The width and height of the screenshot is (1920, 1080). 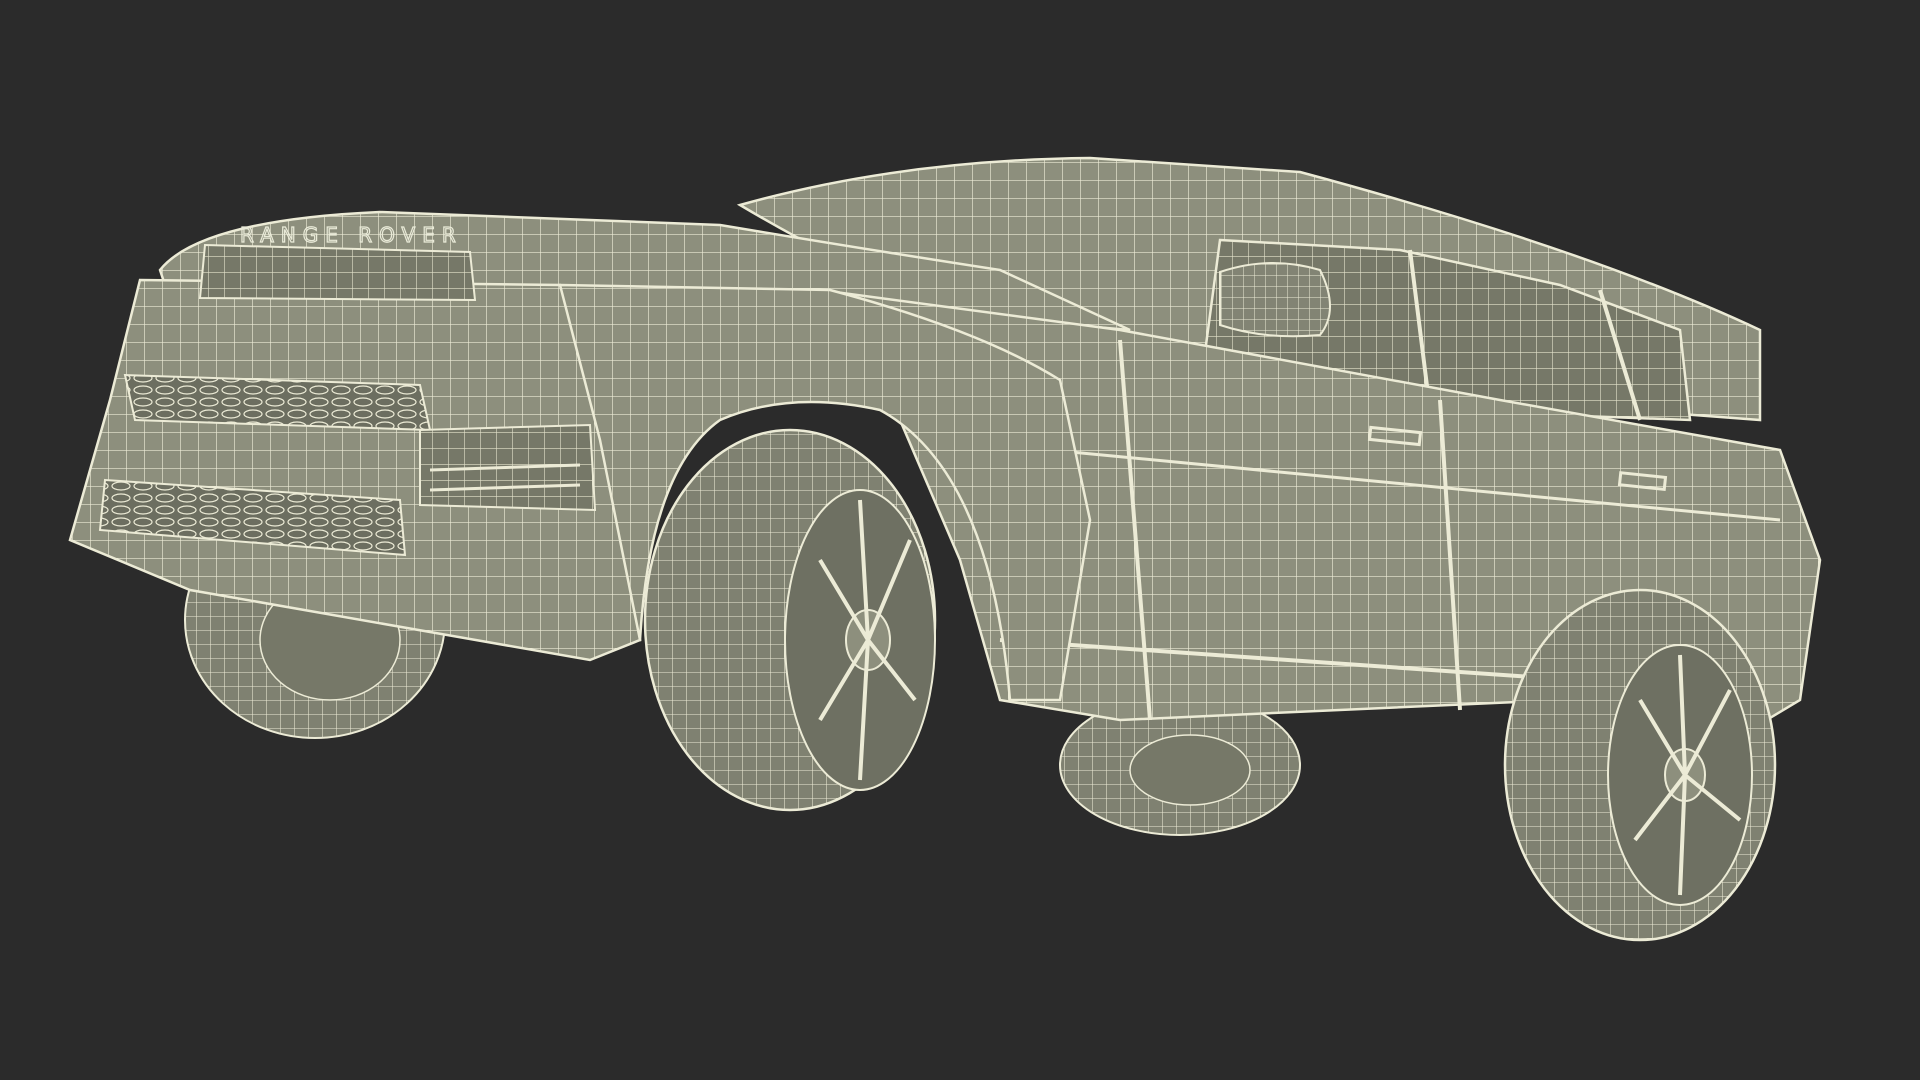 I want to click on side-mirror, so click(x=1275, y=299).